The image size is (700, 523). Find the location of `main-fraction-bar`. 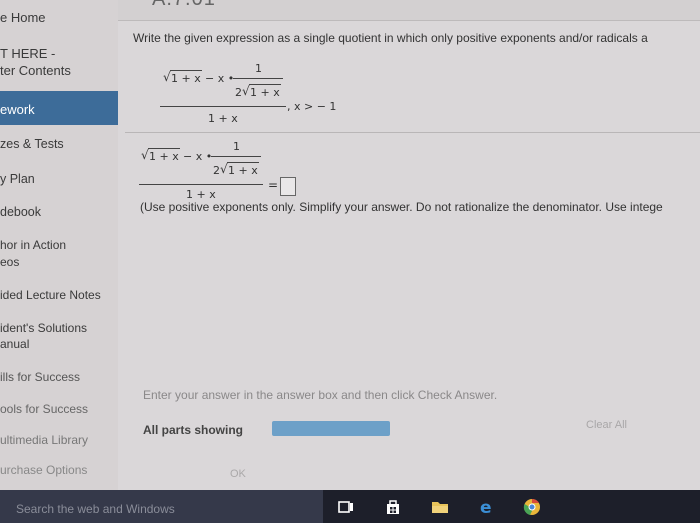

main-fraction-bar is located at coordinates (223, 106).